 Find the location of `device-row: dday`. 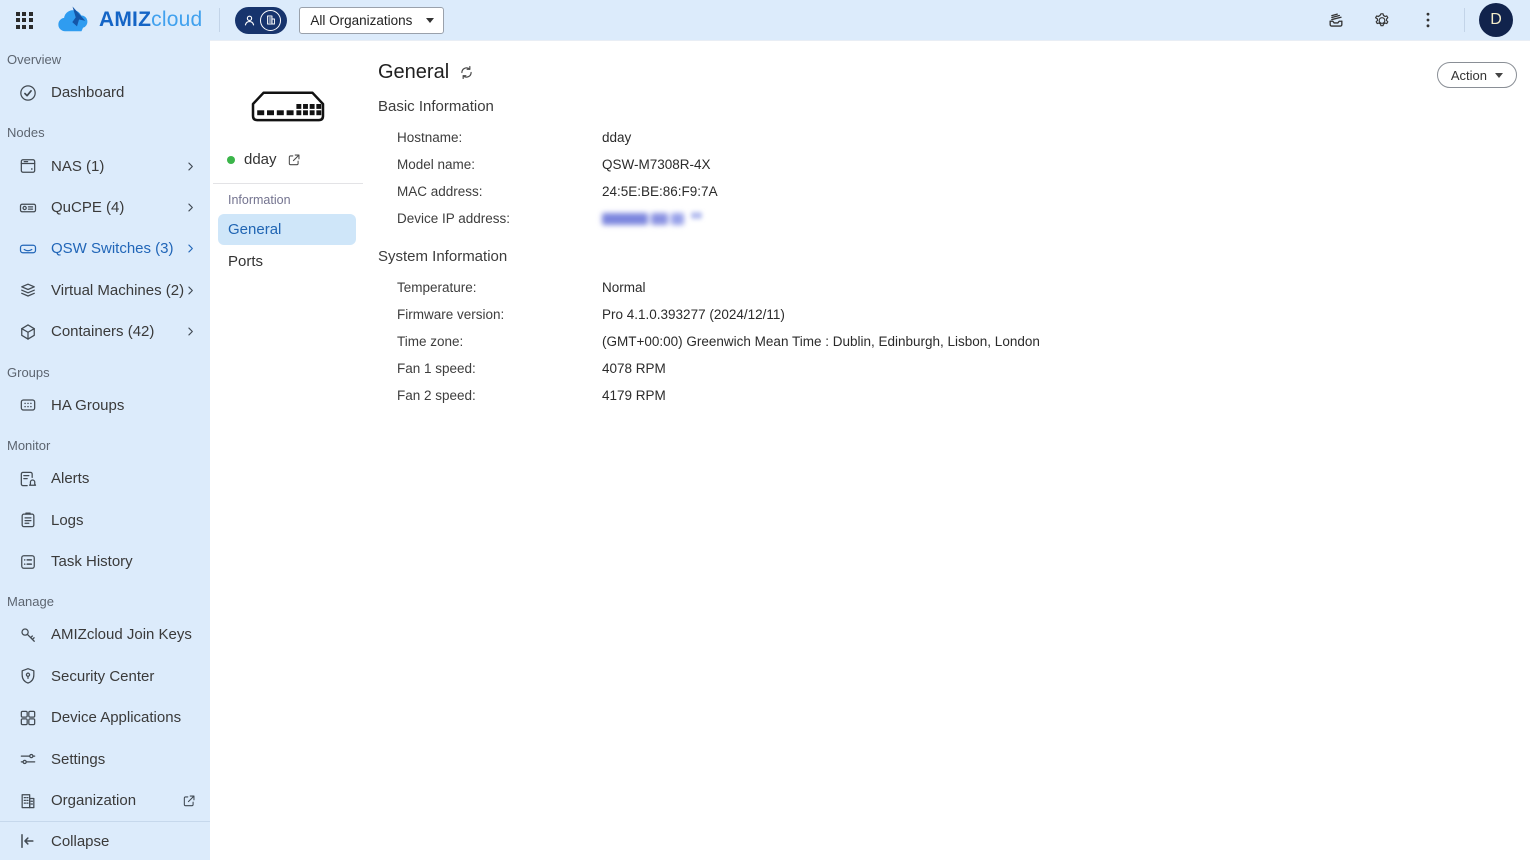

device-row: dday is located at coordinates (288, 160).